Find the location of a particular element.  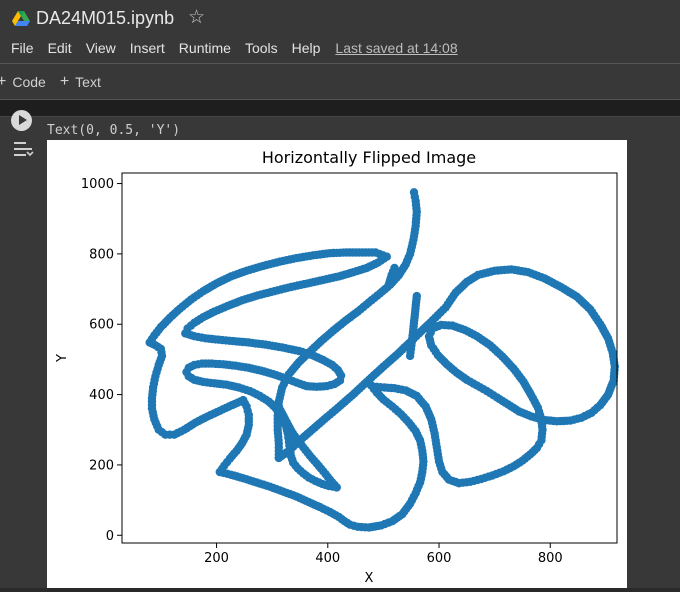

menu-tools: Tools is located at coordinates (261, 48).